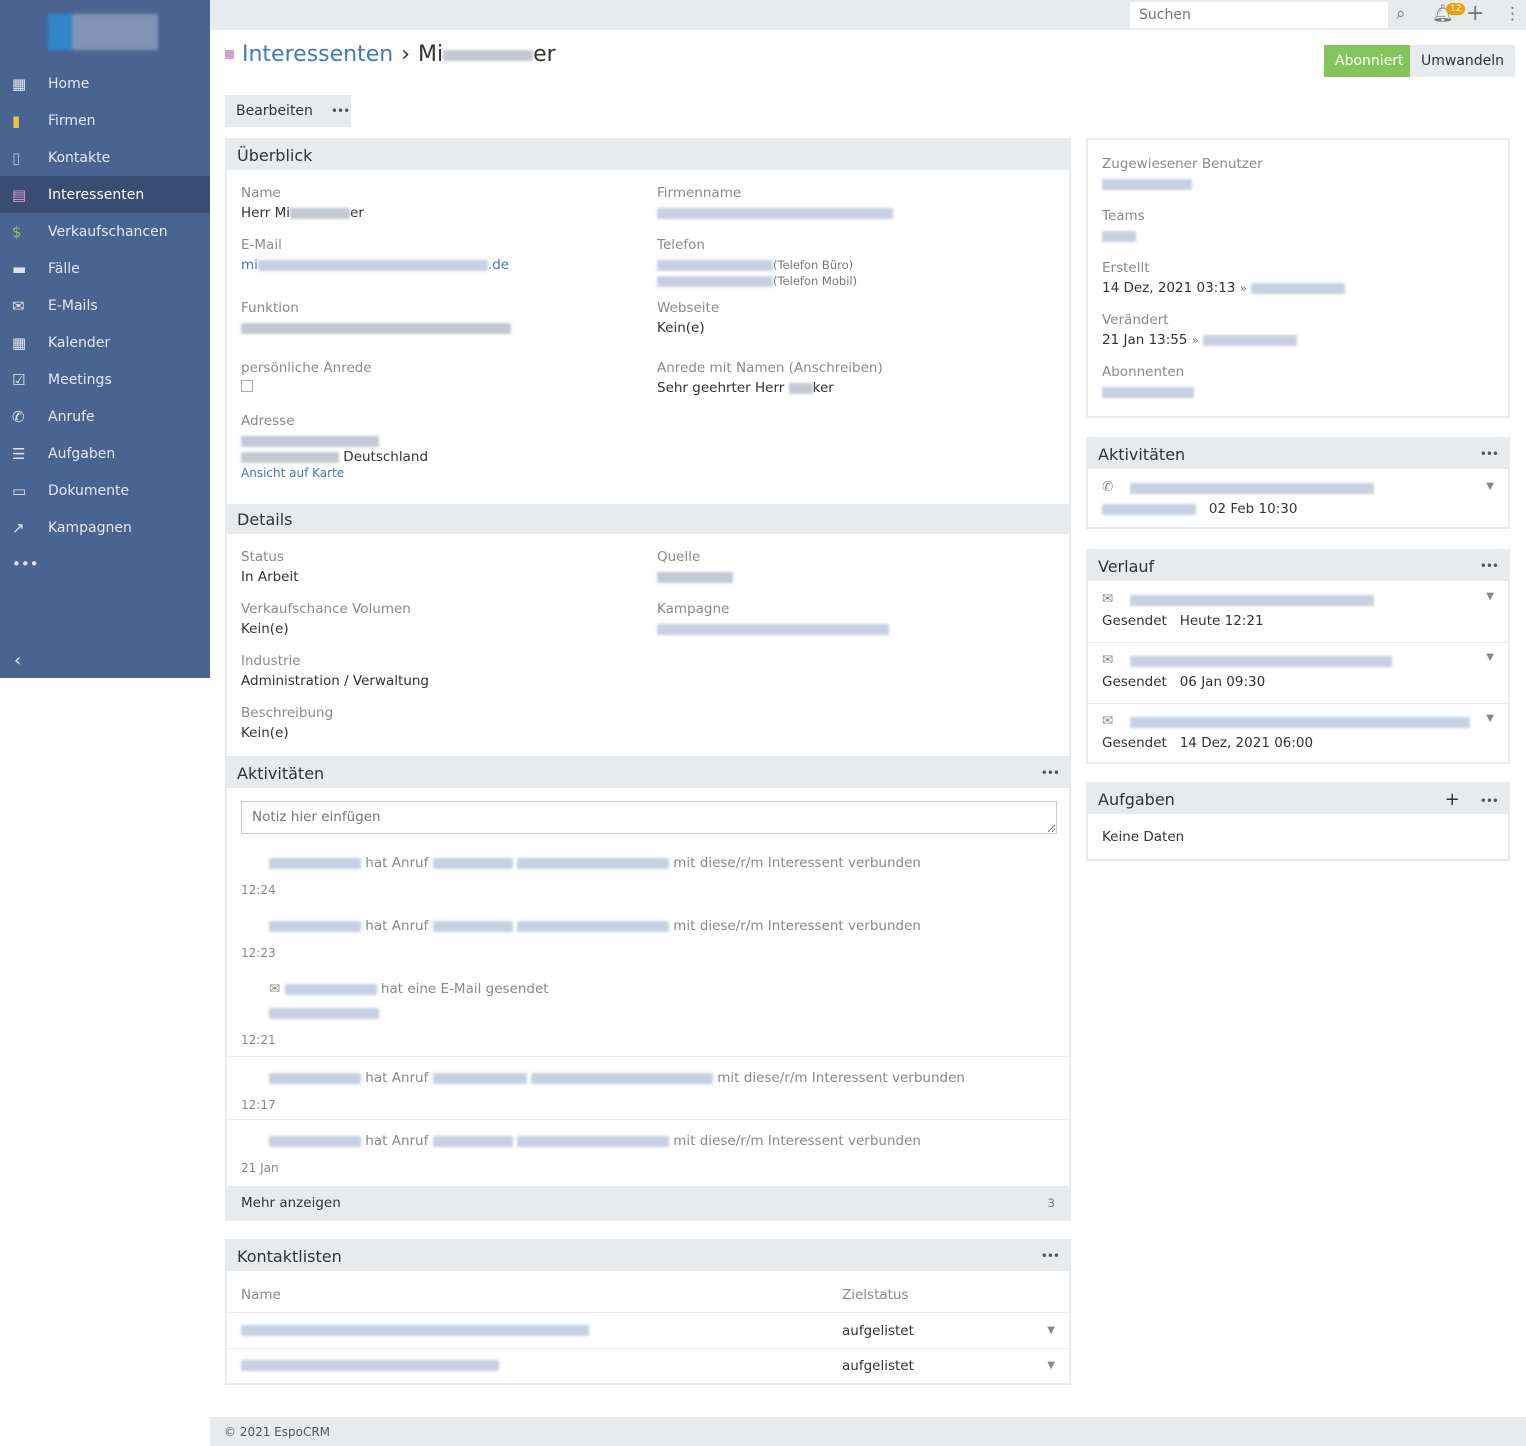  What do you see at coordinates (681, 328) in the screenshot?
I see `website-value: Kein(e)` at bounding box center [681, 328].